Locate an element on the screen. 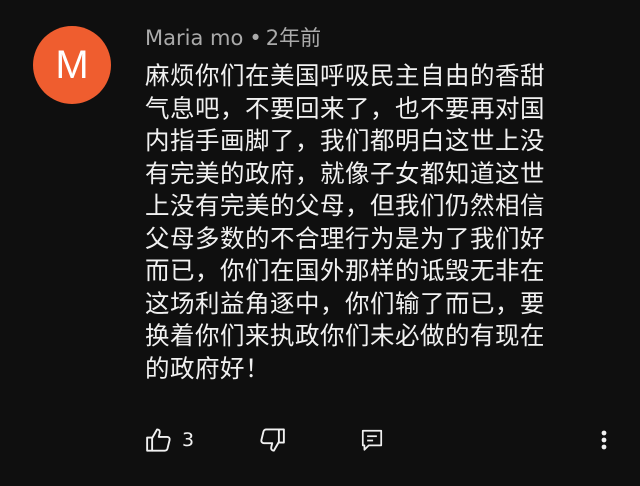 The image size is (640, 486). dislike-button is located at coordinates (272, 440).